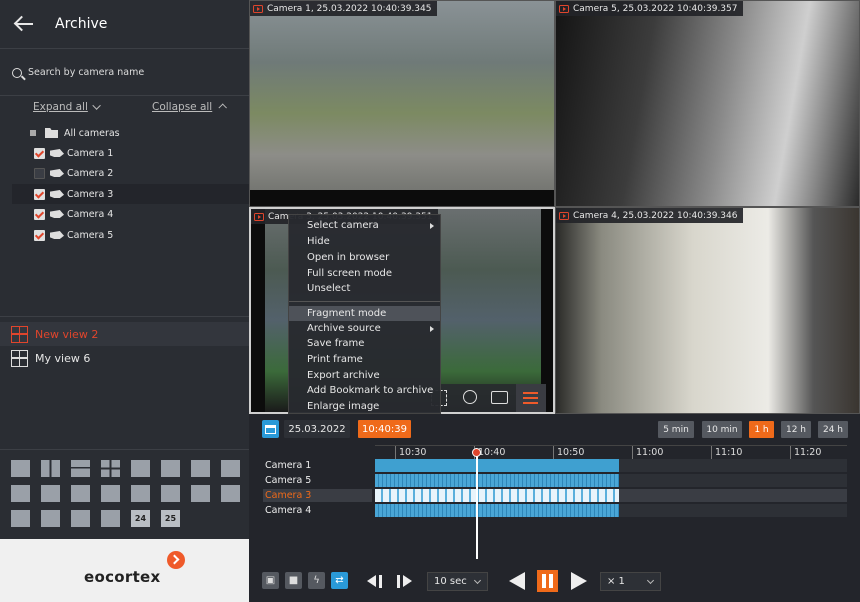 The height and width of the screenshot is (602, 860). Describe the element at coordinates (200, 493) in the screenshot. I see `layout-1plus15-icon` at that location.